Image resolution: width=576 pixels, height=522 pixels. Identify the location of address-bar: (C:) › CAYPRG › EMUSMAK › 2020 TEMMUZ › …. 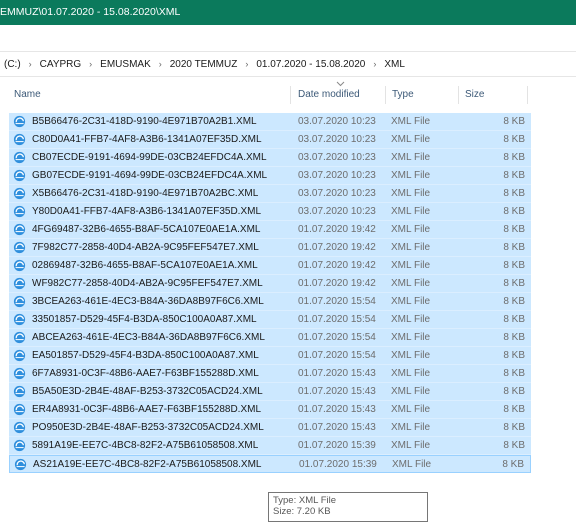
(288, 64).